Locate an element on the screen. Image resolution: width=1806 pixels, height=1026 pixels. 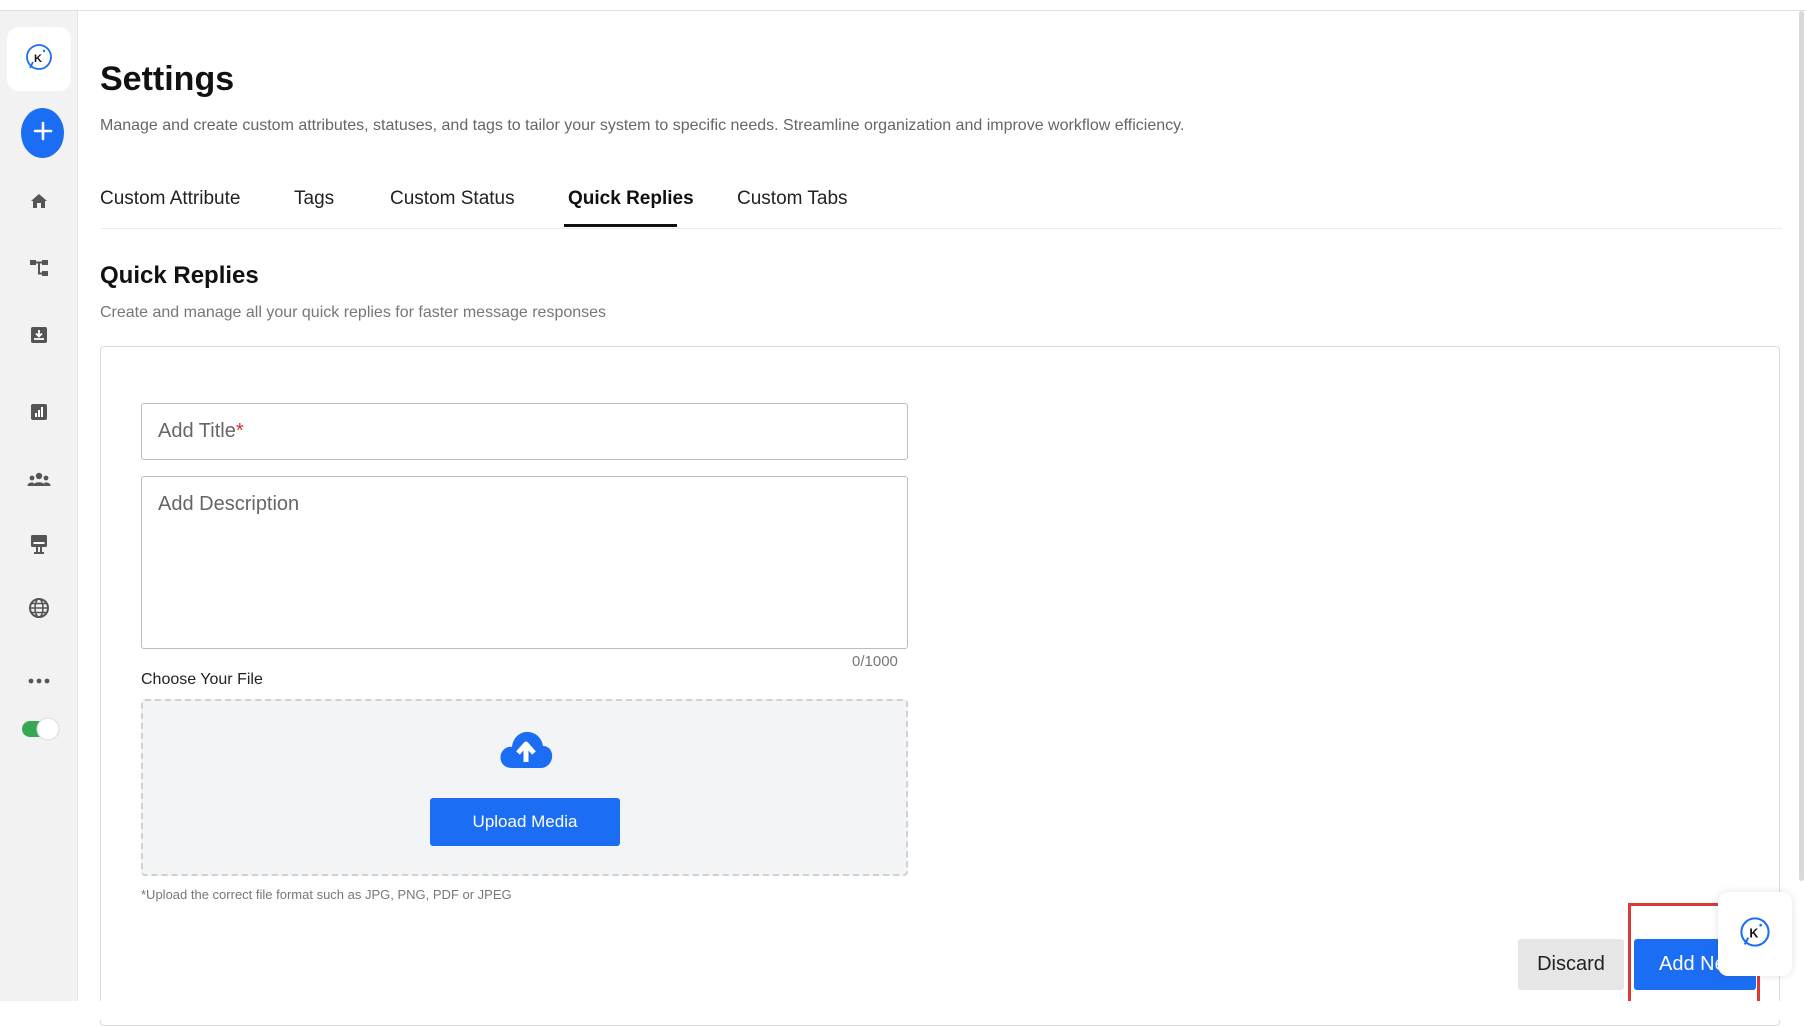
sidebar-item-team is located at coordinates (39, 481).